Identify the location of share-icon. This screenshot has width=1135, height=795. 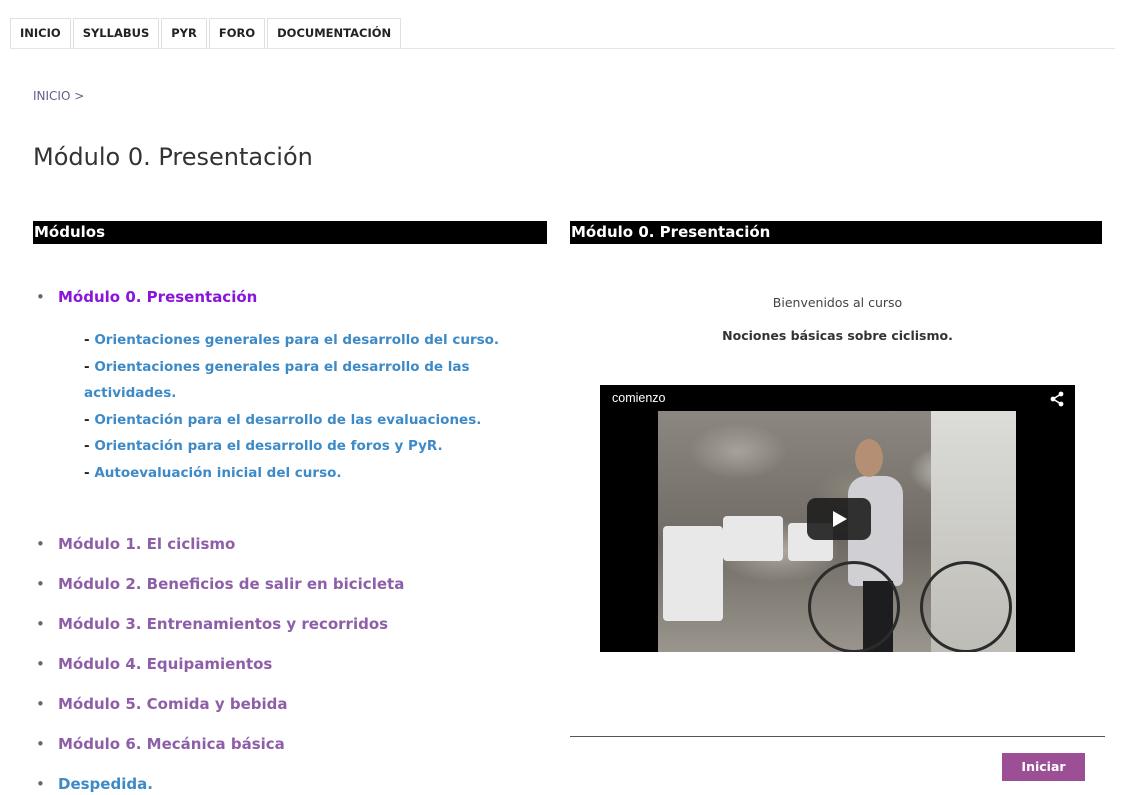
(1057, 399).